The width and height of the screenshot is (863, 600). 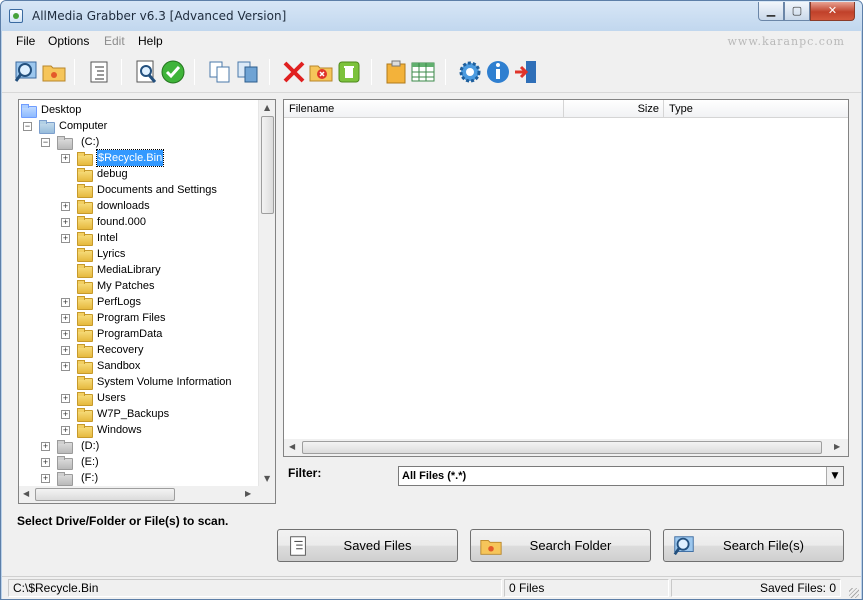 What do you see at coordinates (424, 109) in the screenshot?
I see `column-filename: Filename` at bounding box center [424, 109].